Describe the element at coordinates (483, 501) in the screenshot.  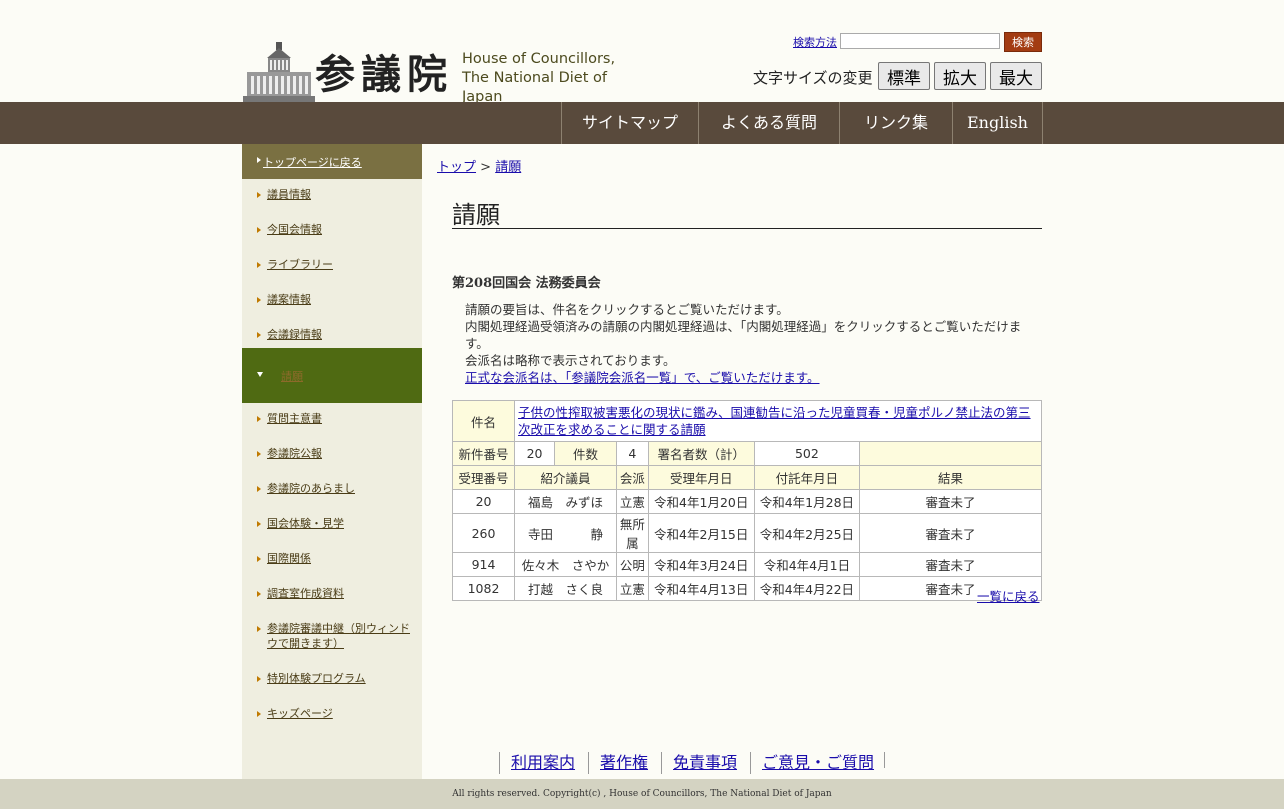
I see `receipt-number: 20` at that location.